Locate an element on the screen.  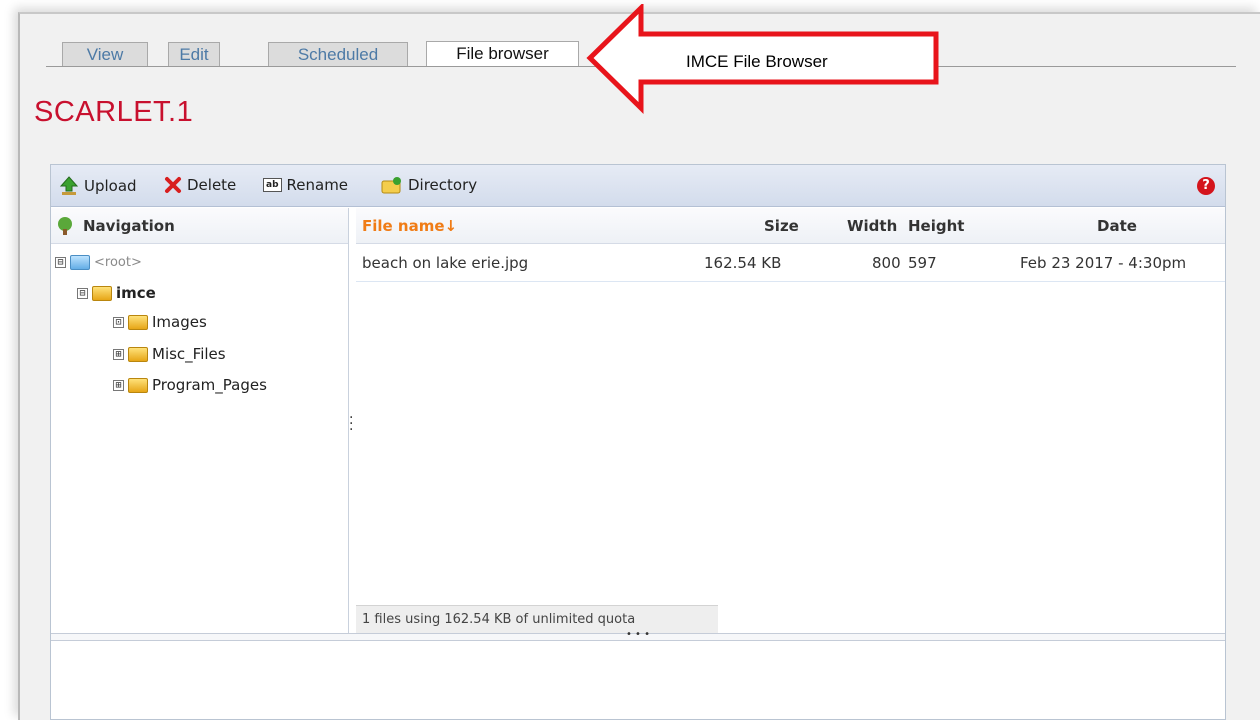
vertical-splitter-handle: · · · is located at coordinates (351, 424).